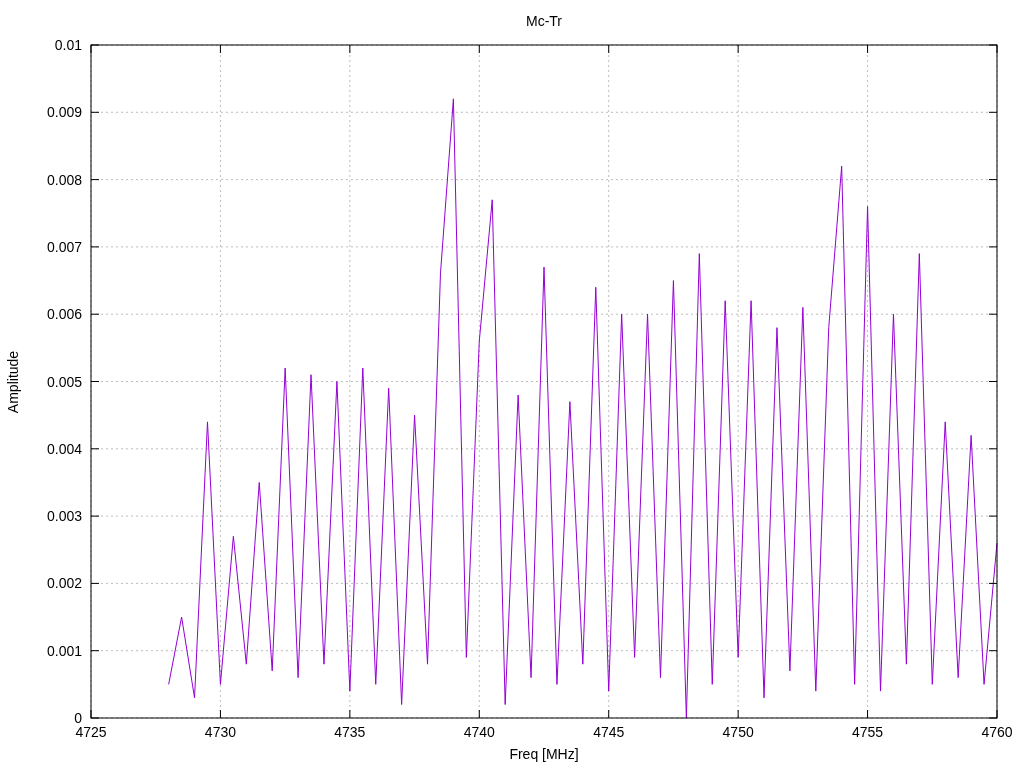 The width and height of the screenshot is (1024, 768). I want to click on chart-title: Mc-Tr, so click(544, 21).